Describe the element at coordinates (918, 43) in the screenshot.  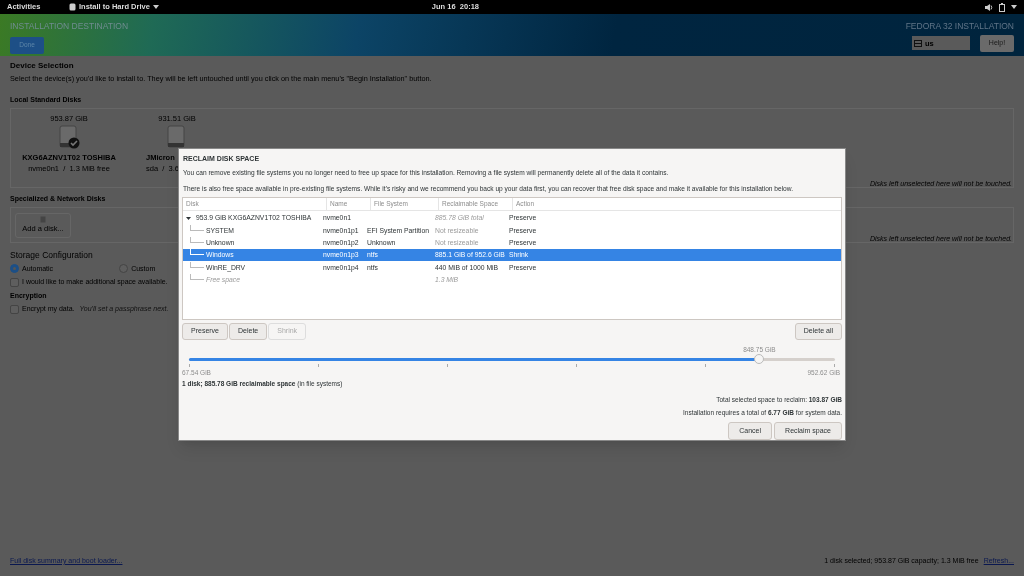
I see `keyboard-icon` at that location.